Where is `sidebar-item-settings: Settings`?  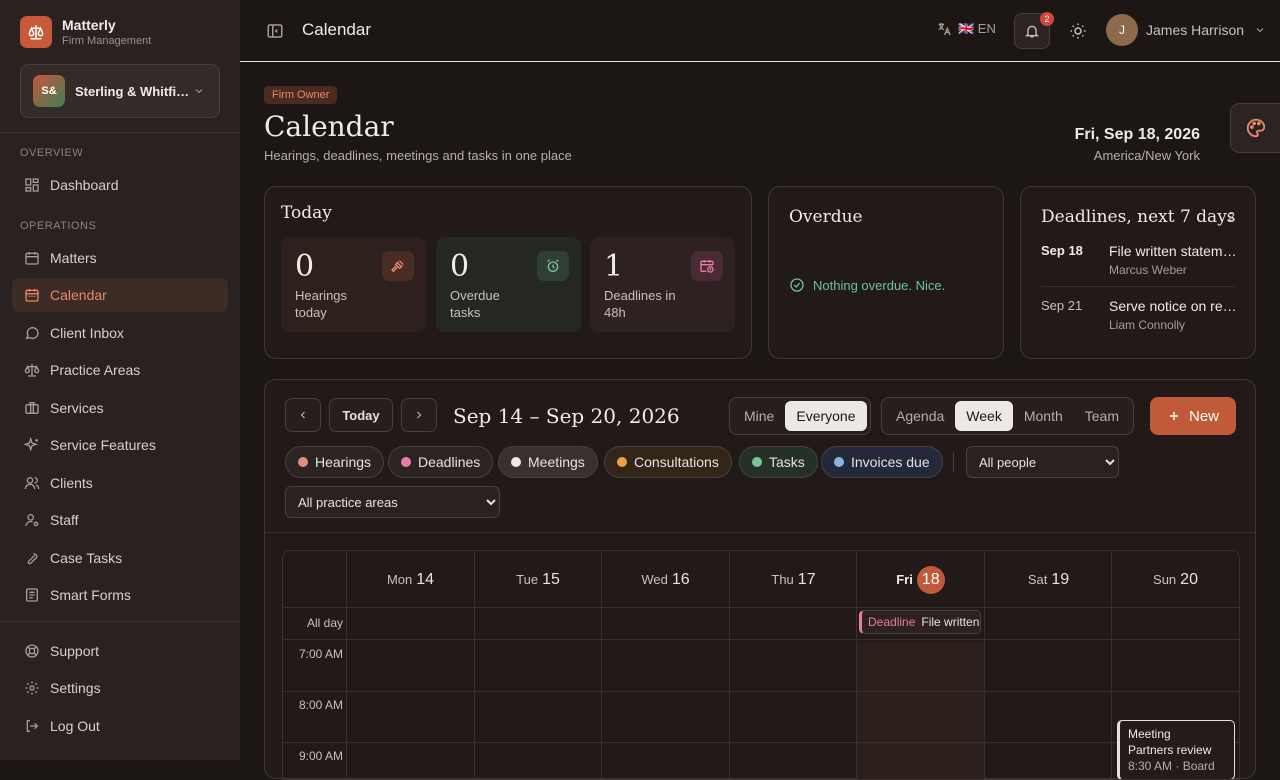
sidebar-item-settings: Settings is located at coordinates (120, 688).